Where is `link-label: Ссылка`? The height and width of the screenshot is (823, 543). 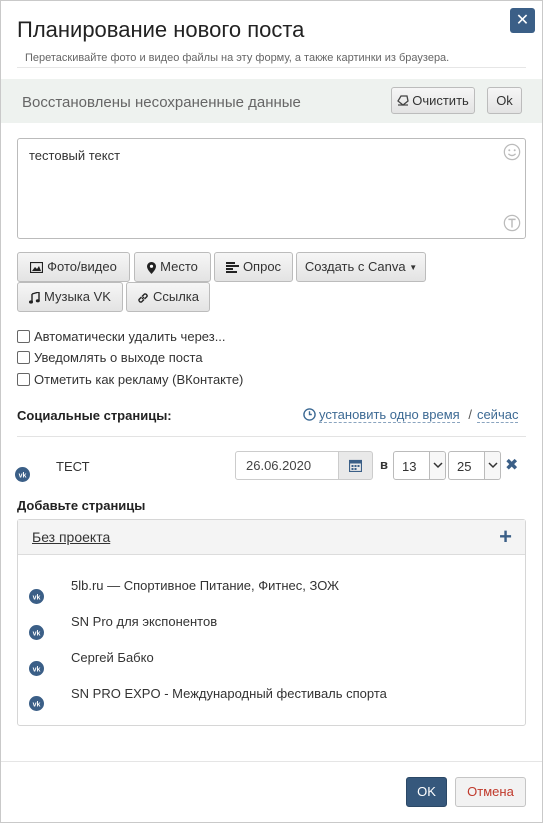
link-label: Ссылка is located at coordinates (176, 296).